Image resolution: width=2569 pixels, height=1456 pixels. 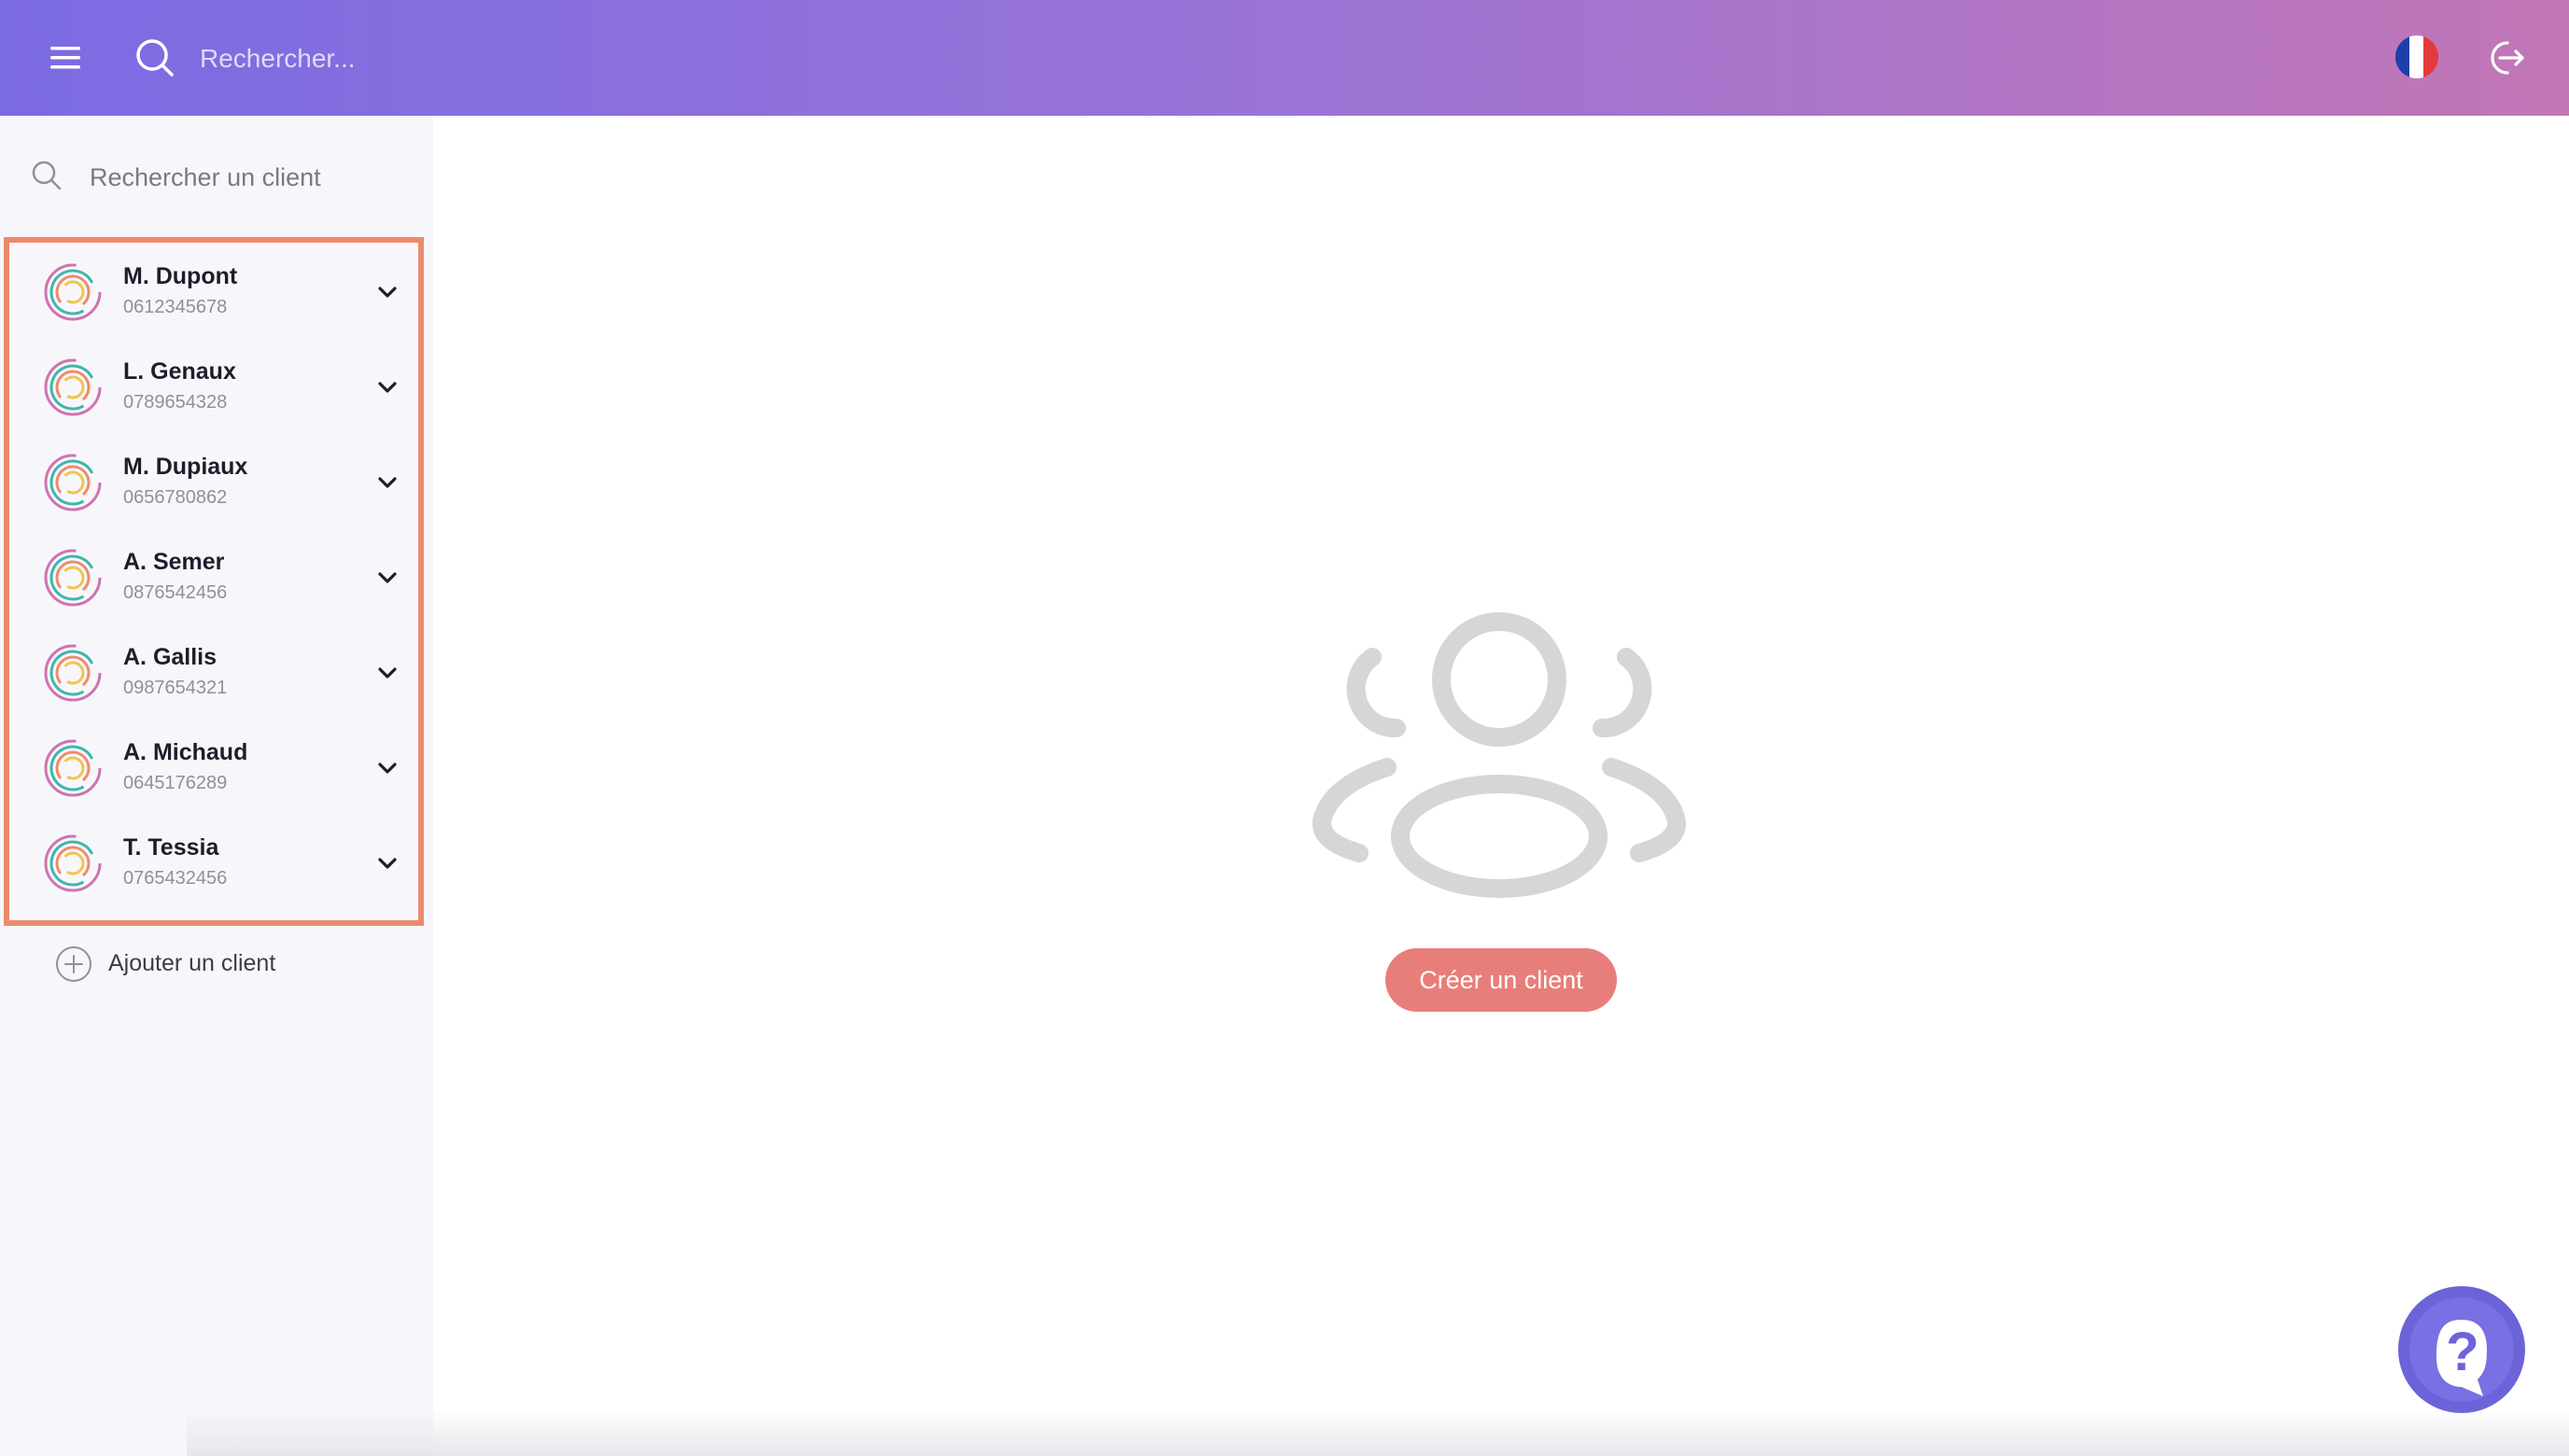 What do you see at coordinates (192, 963) in the screenshot?
I see `add-client-label: Ajouter un client` at bounding box center [192, 963].